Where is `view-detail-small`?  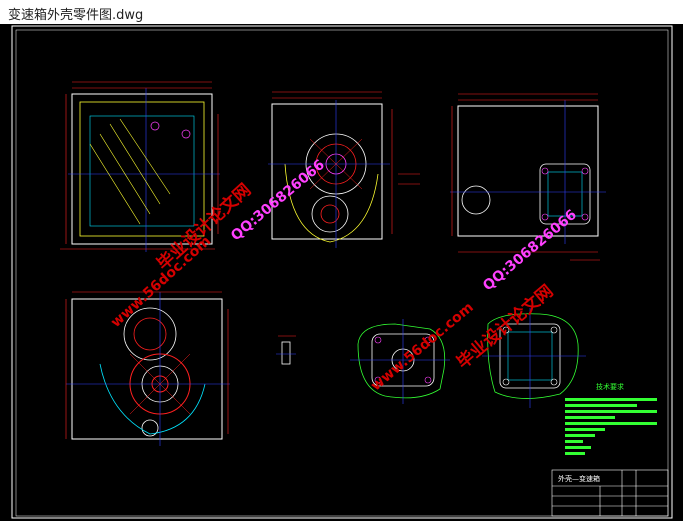 view-detail-small is located at coordinates (286, 350).